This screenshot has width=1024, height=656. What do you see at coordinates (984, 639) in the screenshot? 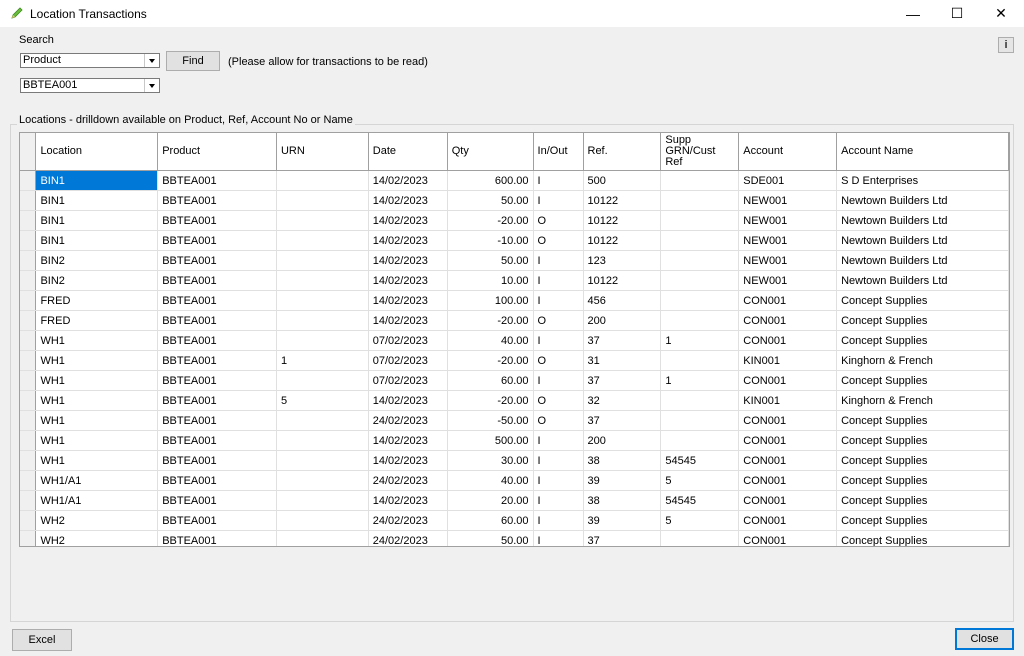
I see `close-button: Close` at bounding box center [984, 639].